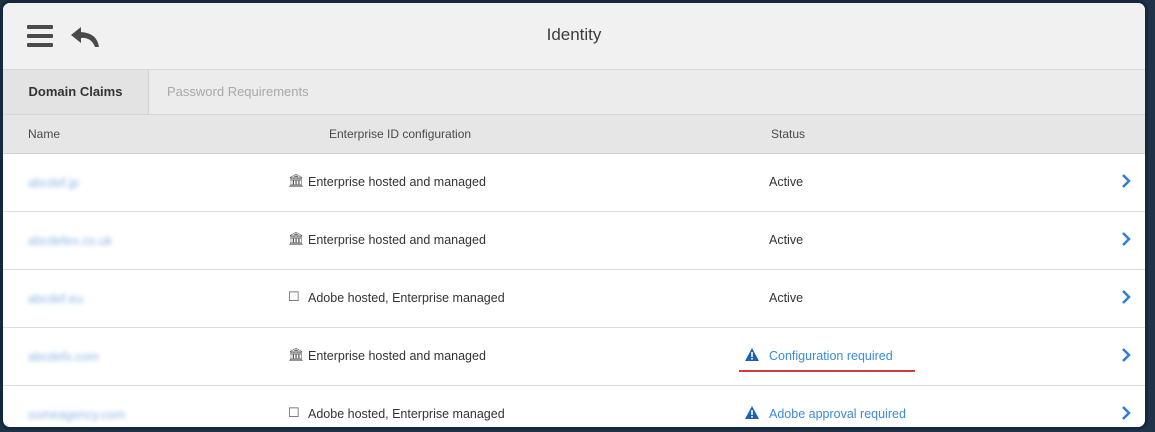  Describe the element at coordinates (238, 92) in the screenshot. I see `tab-password-requirements: Password Requirements` at that location.